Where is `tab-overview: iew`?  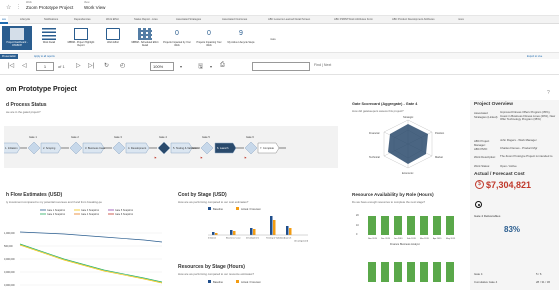
tab-overview: iew is located at coordinates (4, 20).